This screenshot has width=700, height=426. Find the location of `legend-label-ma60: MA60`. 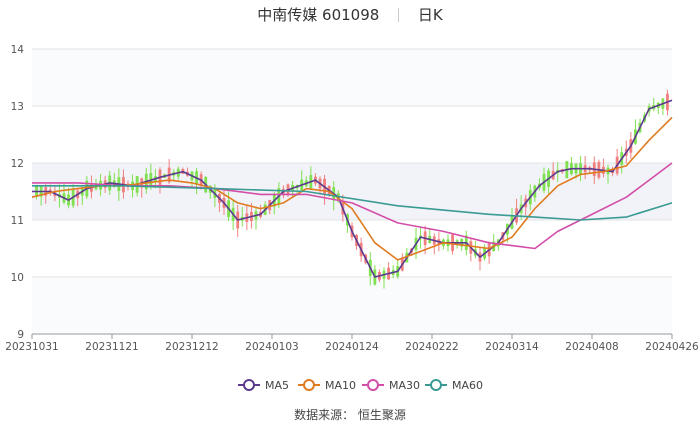

legend-label-ma60: MA60 is located at coordinates (467, 385).